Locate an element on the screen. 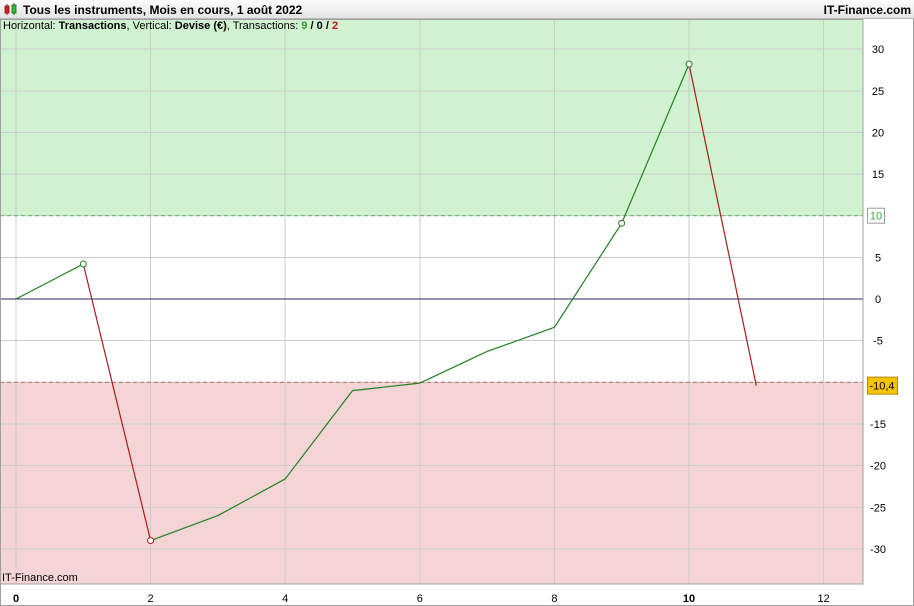 This screenshot has width=914, height=606. y-tick-label: 15 is located at coordinates (878, 175).